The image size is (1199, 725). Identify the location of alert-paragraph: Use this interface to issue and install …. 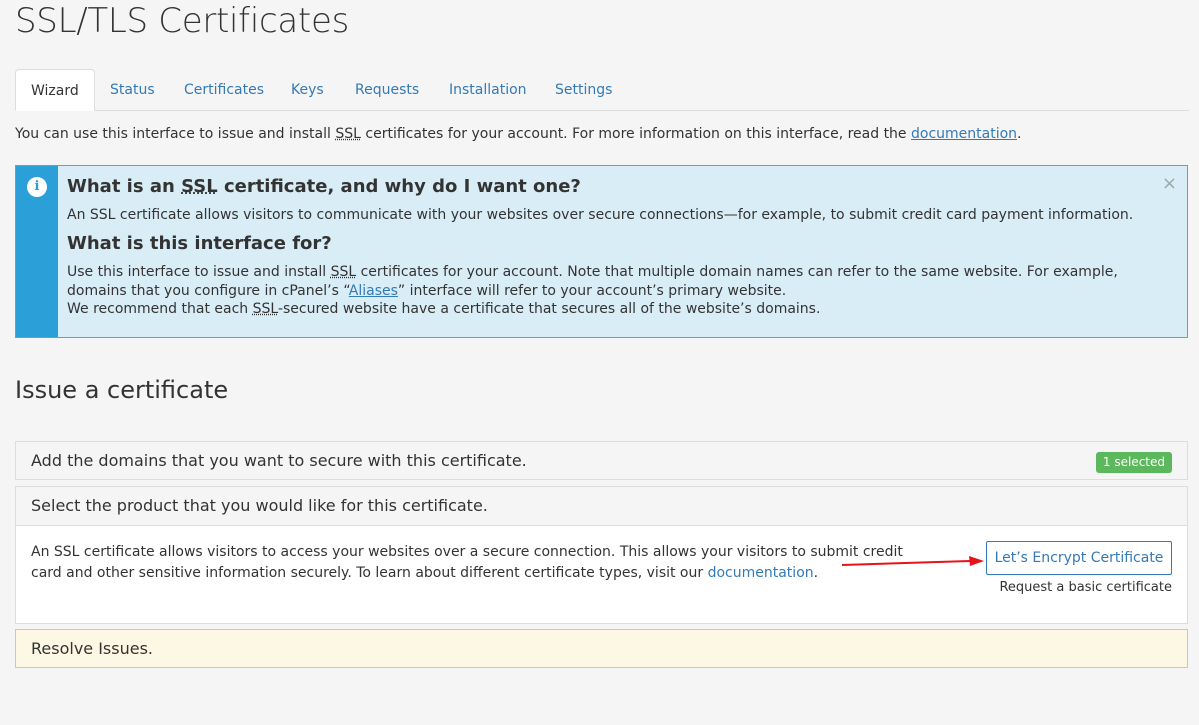
(617, 282).